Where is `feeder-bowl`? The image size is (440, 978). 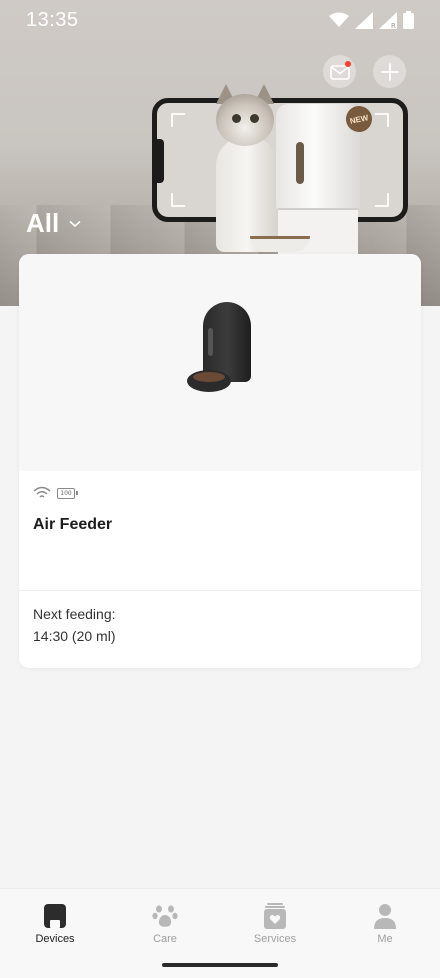 feeder-bowl is located at coordinates (280, 244).